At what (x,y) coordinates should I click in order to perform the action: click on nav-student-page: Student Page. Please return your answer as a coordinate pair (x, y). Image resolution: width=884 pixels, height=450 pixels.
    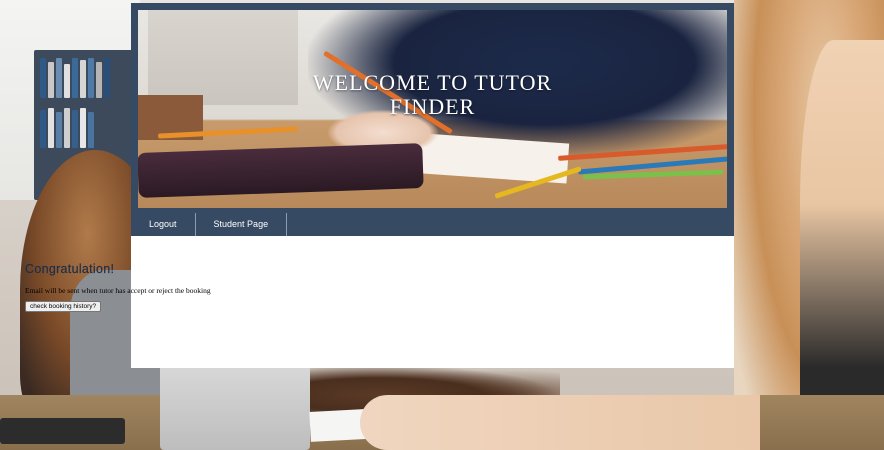
    Looking at the image, I should click on (242, 224).